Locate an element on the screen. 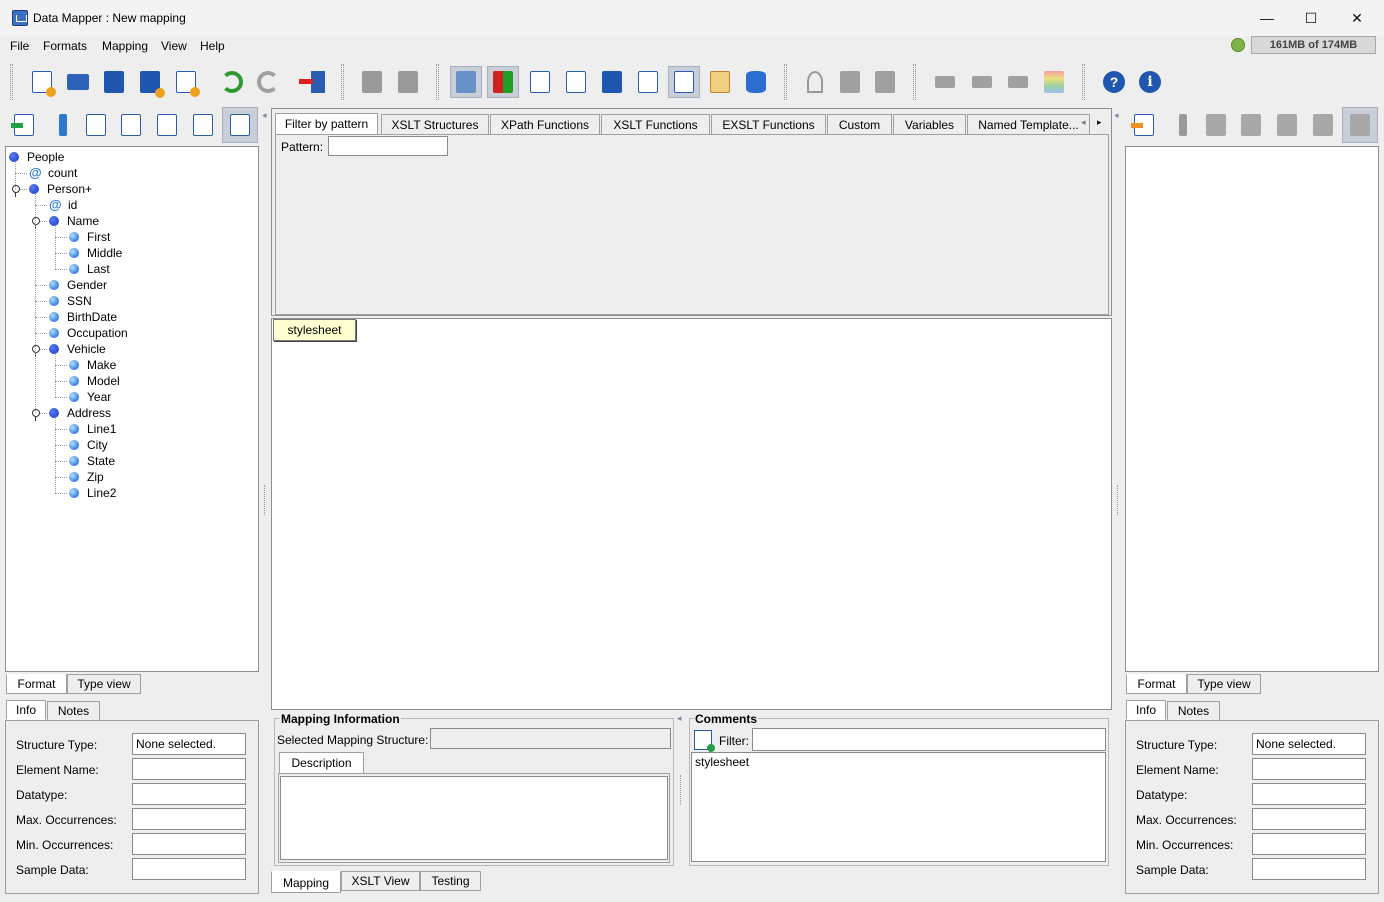 This screenshot has width=1384, height=902. target-edit-button is located at coordinates (1323, 125).